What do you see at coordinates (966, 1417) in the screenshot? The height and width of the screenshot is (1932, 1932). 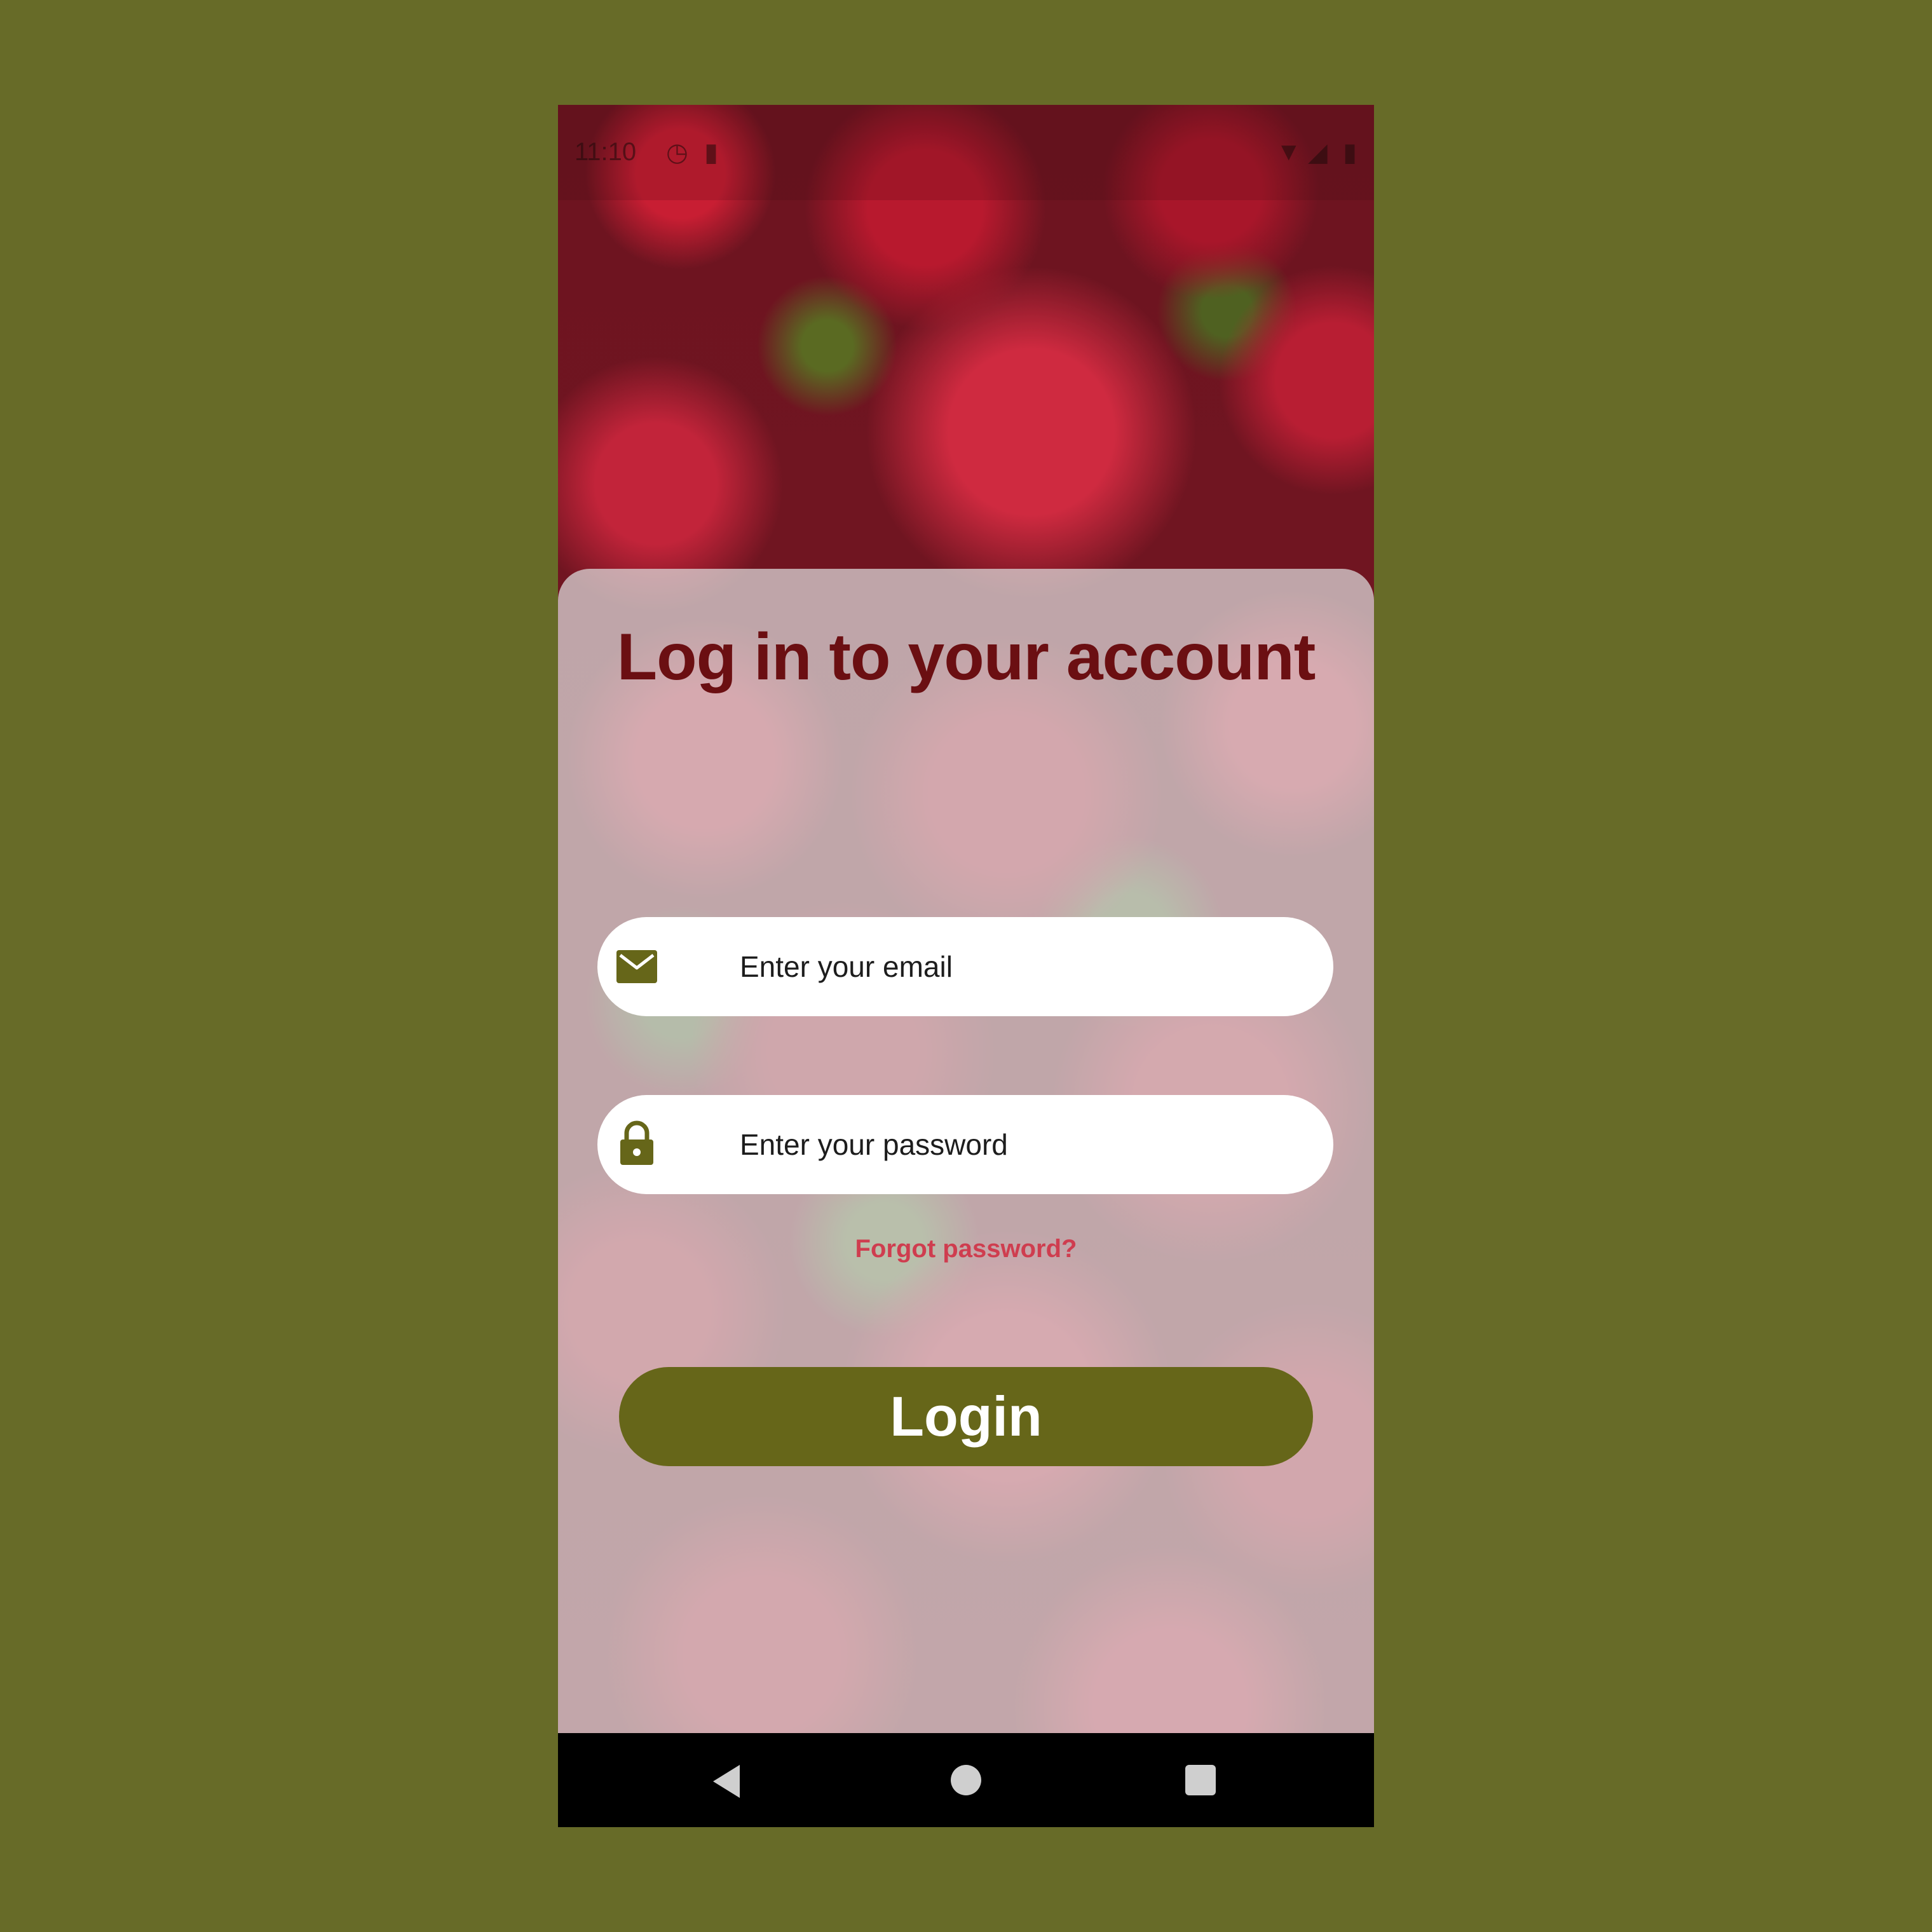 I see `login-button: Login` at bounding box center [966, 1417].